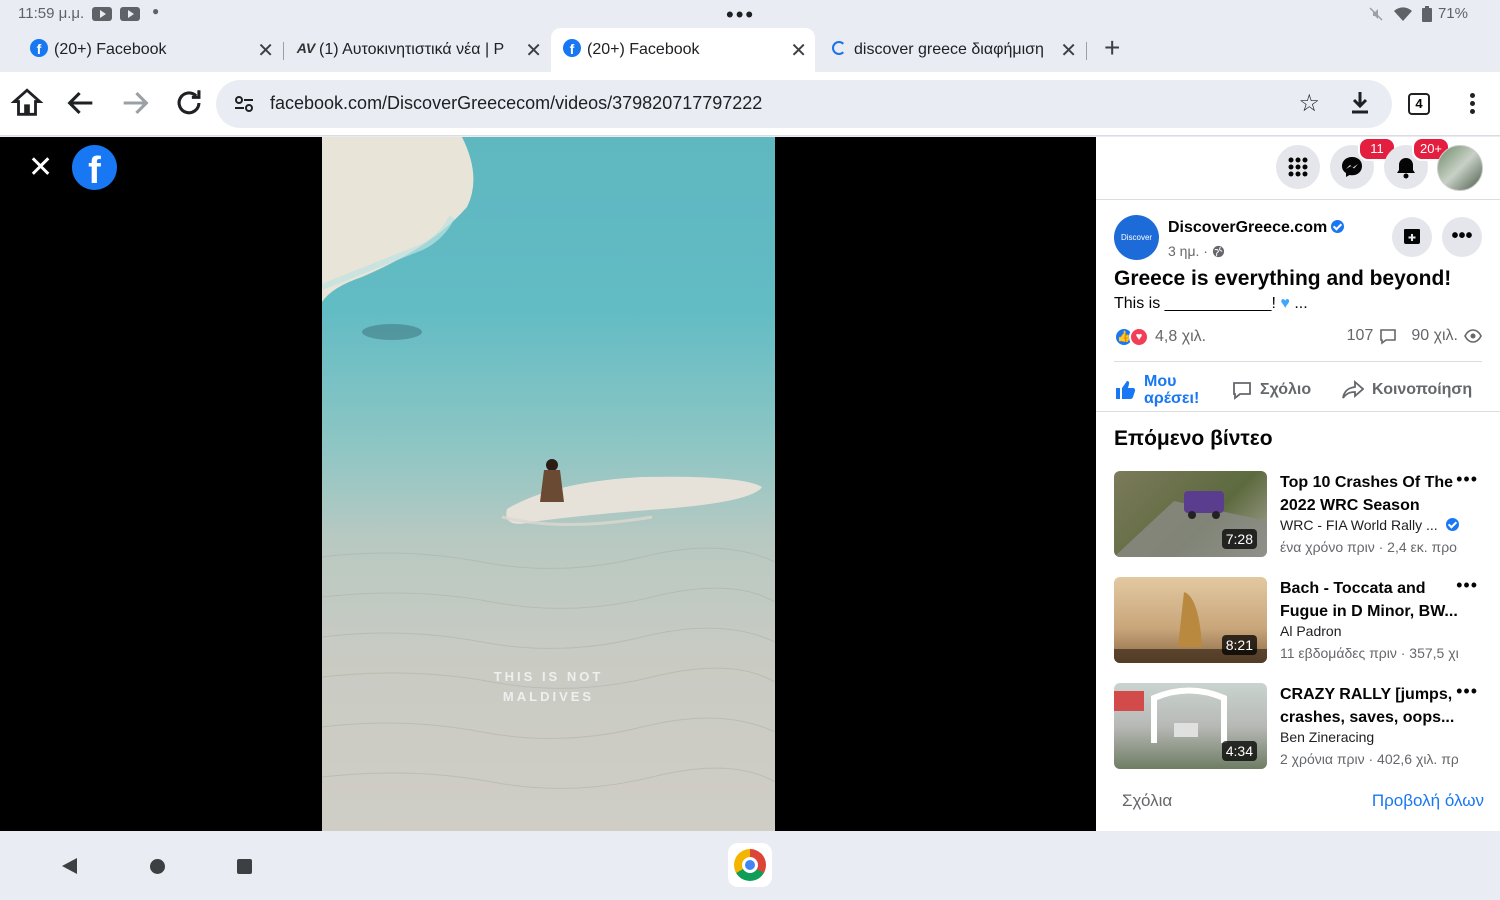  Describe the element at coordinates (1452, 524) in the screenshot. I see `verified-badge-icon` at that location.